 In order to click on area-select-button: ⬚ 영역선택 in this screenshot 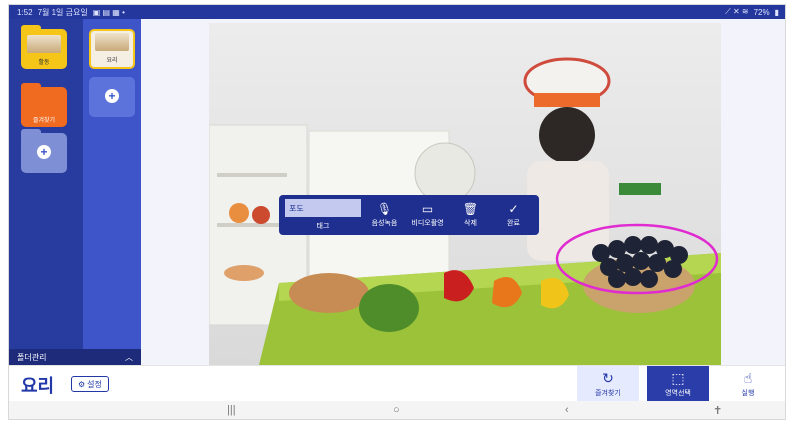, I will do `click(678, 384)`.